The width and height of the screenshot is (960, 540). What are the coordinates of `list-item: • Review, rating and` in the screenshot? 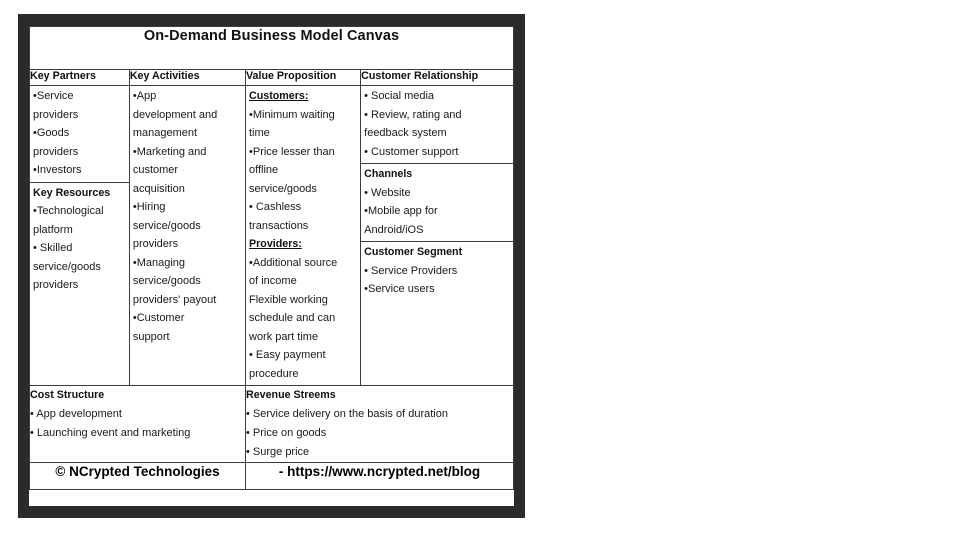 It's located at (413, 114).